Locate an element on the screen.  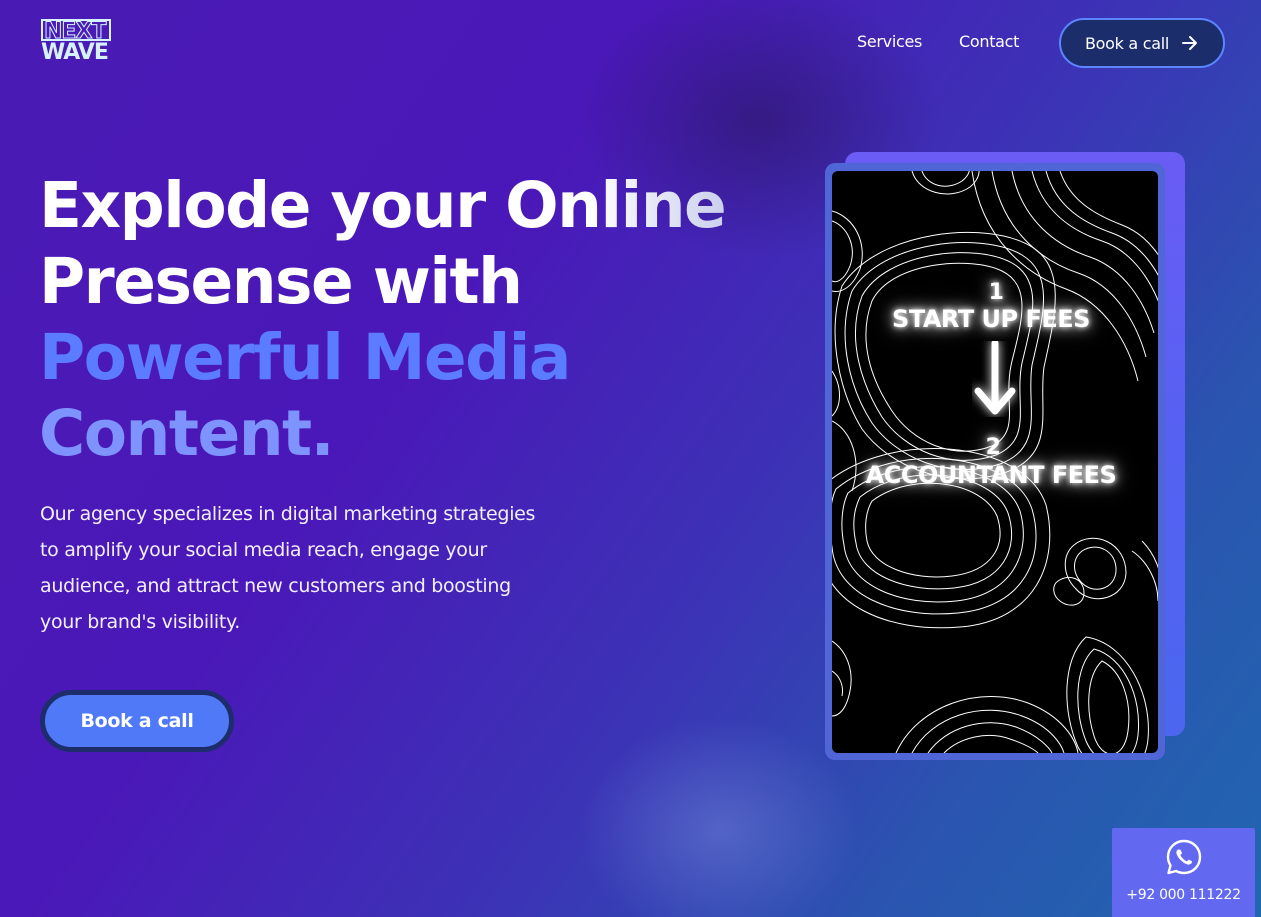
logo-line-1: NEXT is located at coordinates (76, 31).